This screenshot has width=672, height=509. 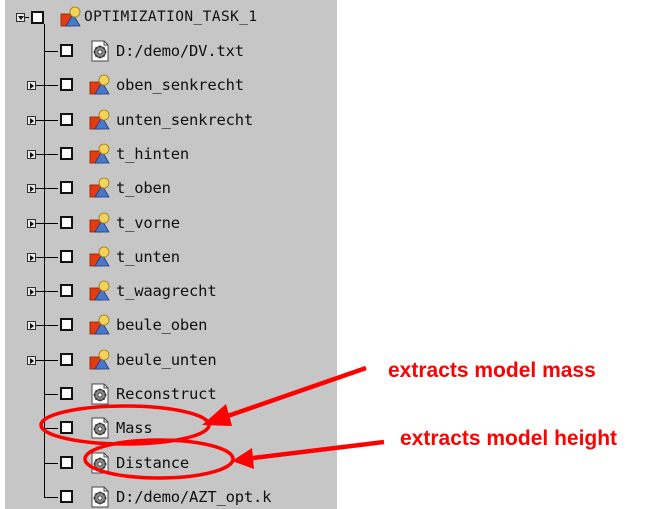 What do you see at coordinates (180, 51) in the screenshot?
I see `tree-item-label: D:/demo/DV.txt` at bounding box center [180, 51].